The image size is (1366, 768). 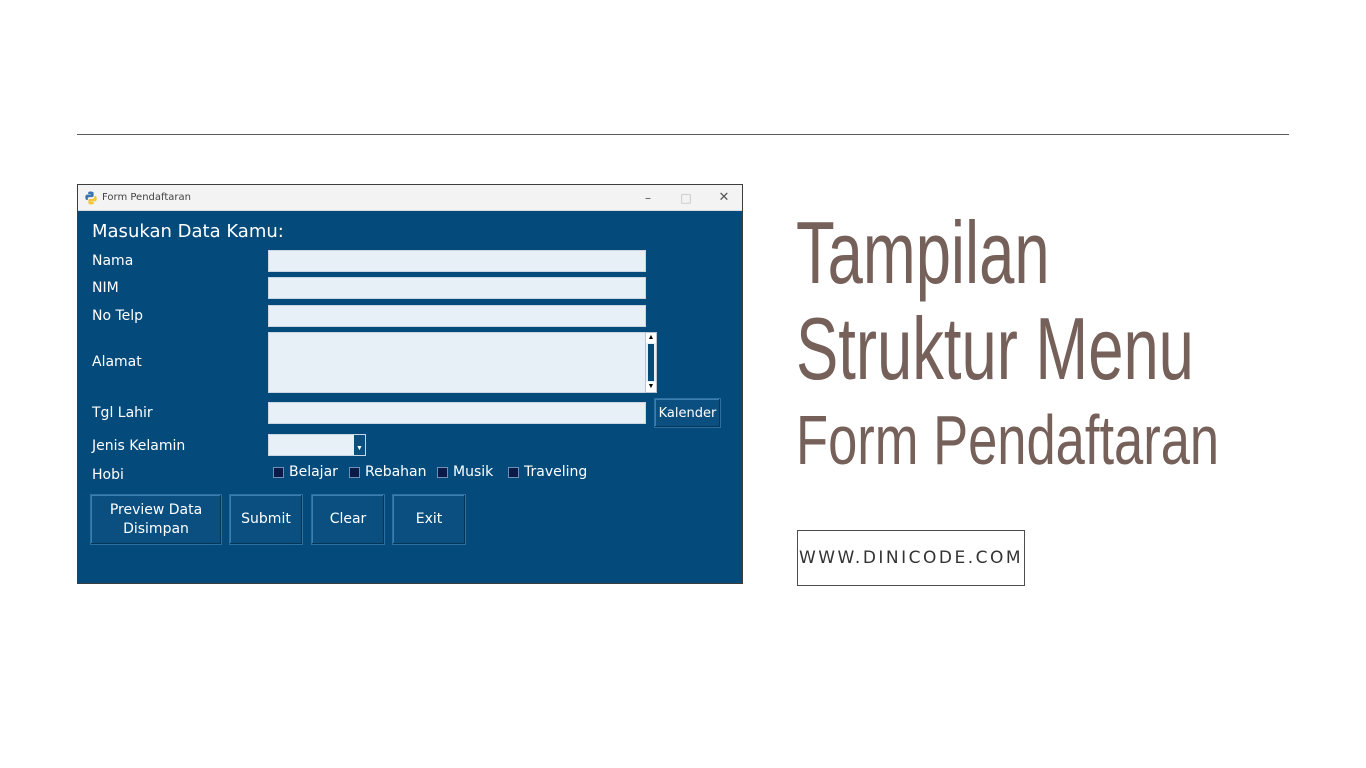 What do you see at coordinates (146, 197) in the screenshot?
I see `window-title: Form Pendaftaran` at bounding box center [146, 197].